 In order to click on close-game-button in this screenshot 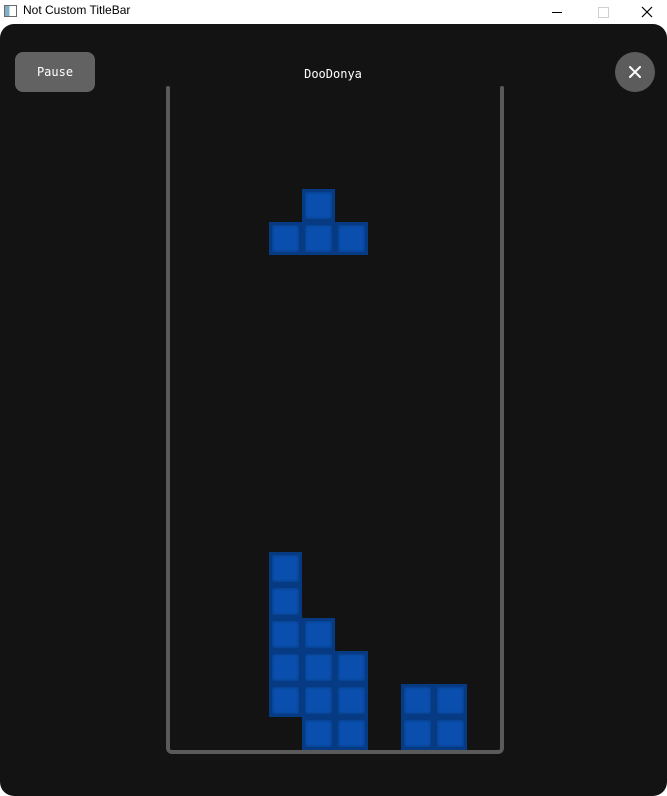, I will do `click(635, 72)`.